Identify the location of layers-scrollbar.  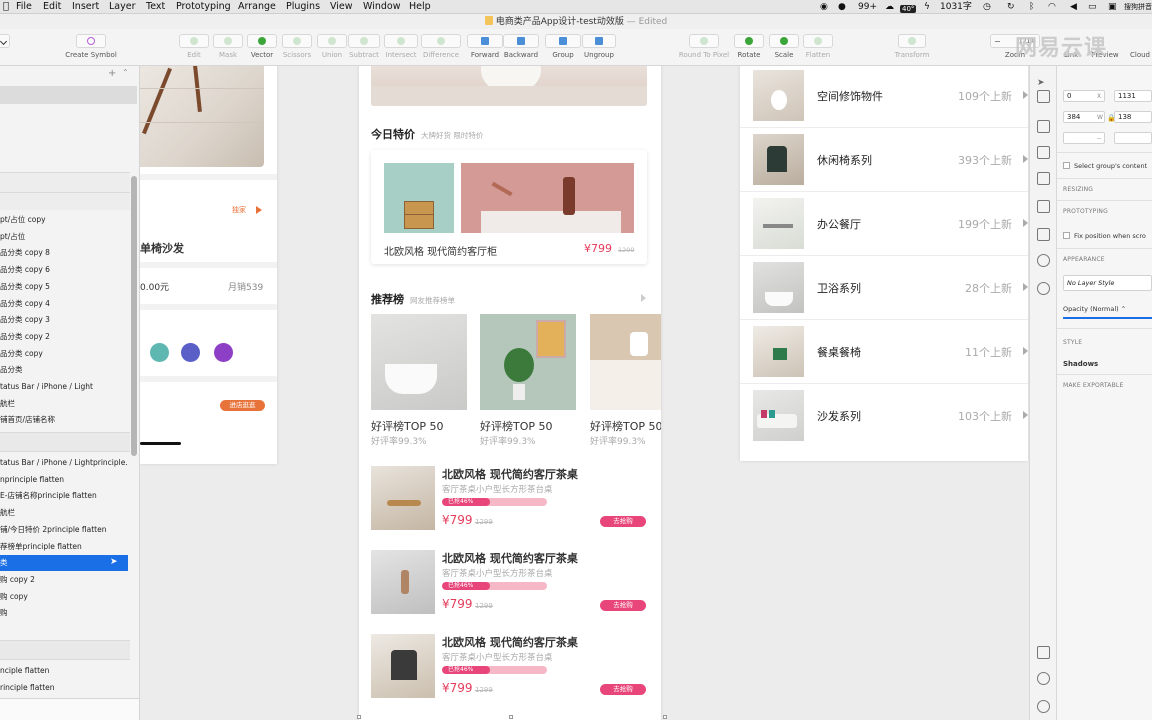
(134, 316).